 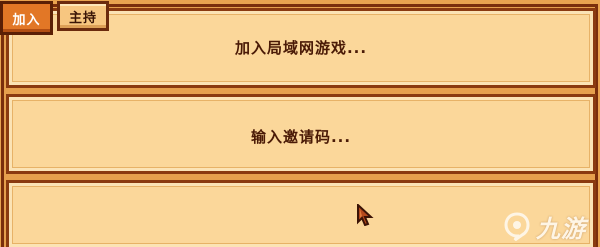 I want to click on tab-host-label: 主持, so click(x=82, y=18).